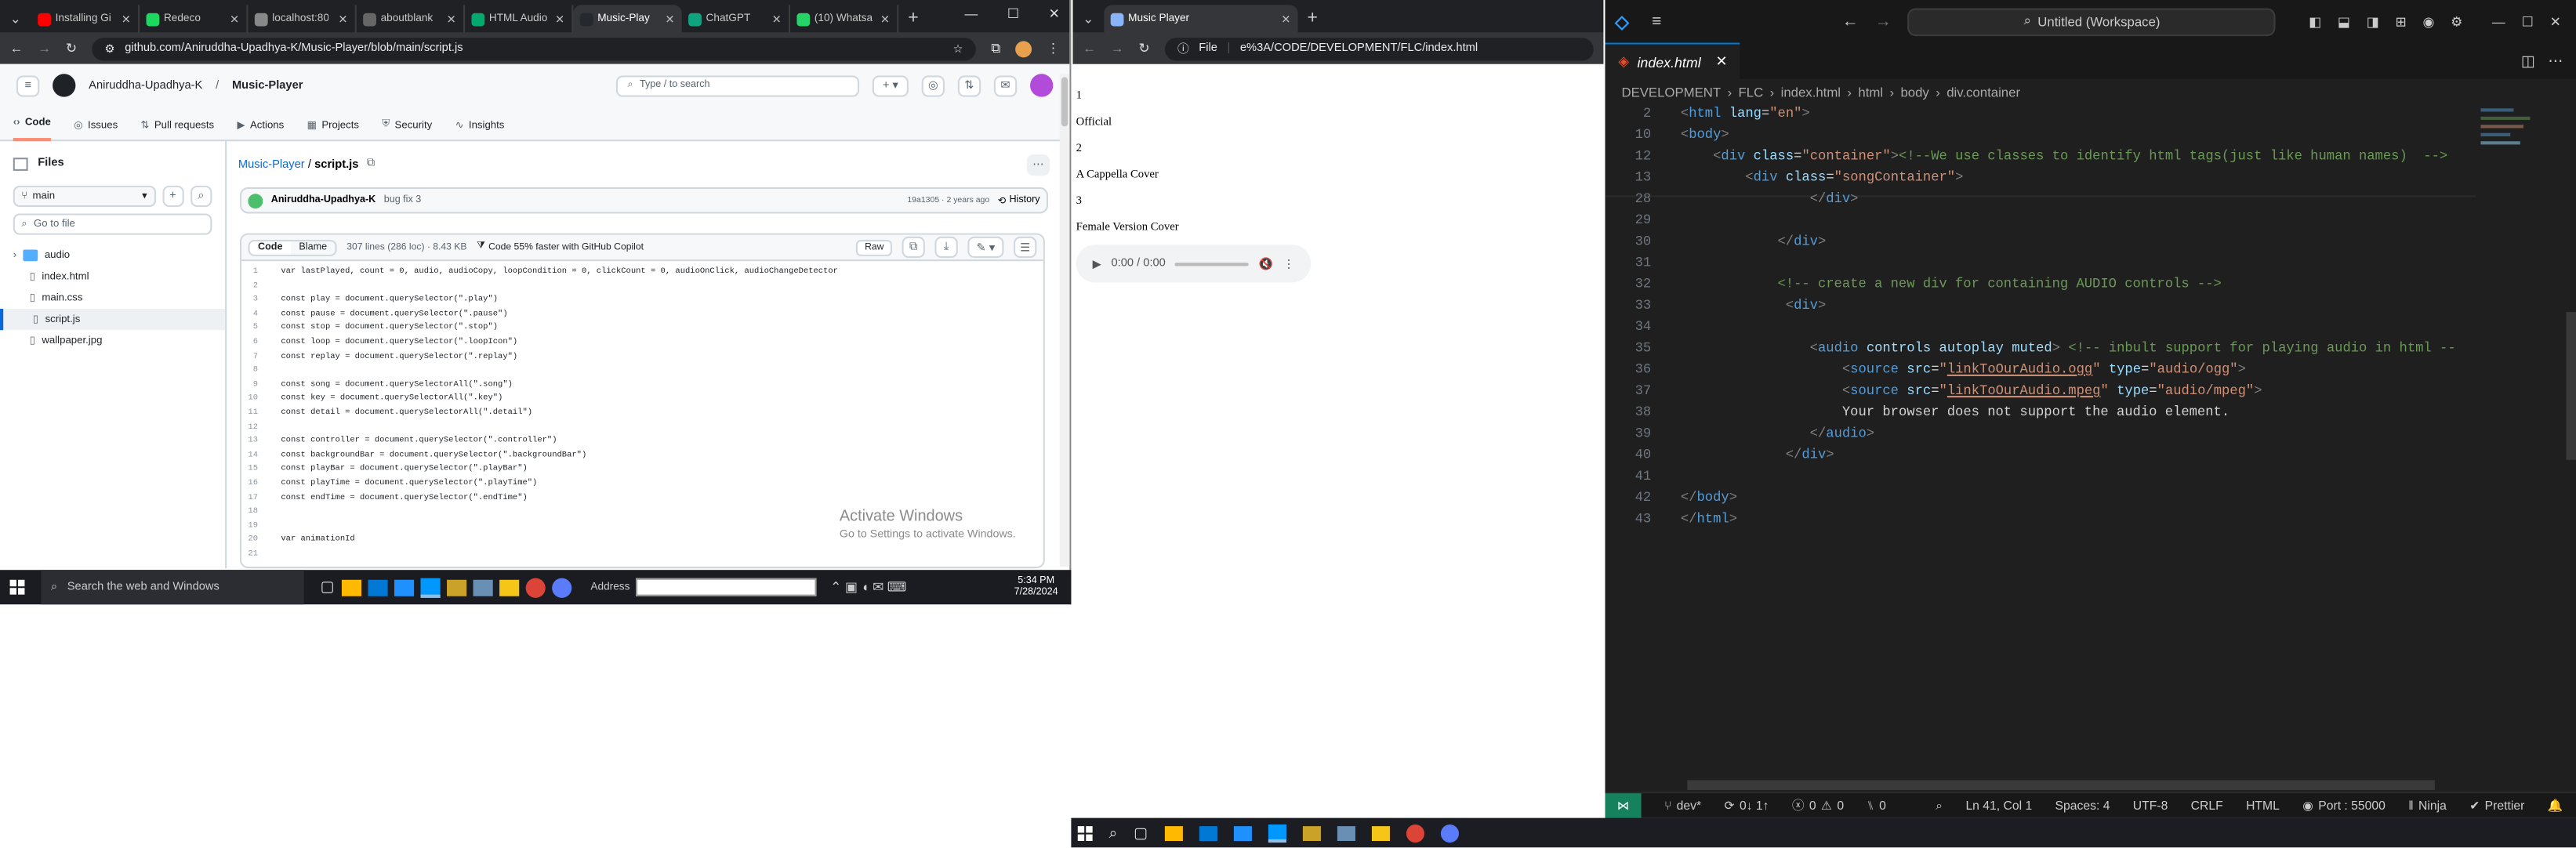 Image resolution: width=2576 pixels, height=848 pixels. Describe the element at coordinates (1266, 263) in the screenshot. I see `mute-icon: 🔇` at that location.